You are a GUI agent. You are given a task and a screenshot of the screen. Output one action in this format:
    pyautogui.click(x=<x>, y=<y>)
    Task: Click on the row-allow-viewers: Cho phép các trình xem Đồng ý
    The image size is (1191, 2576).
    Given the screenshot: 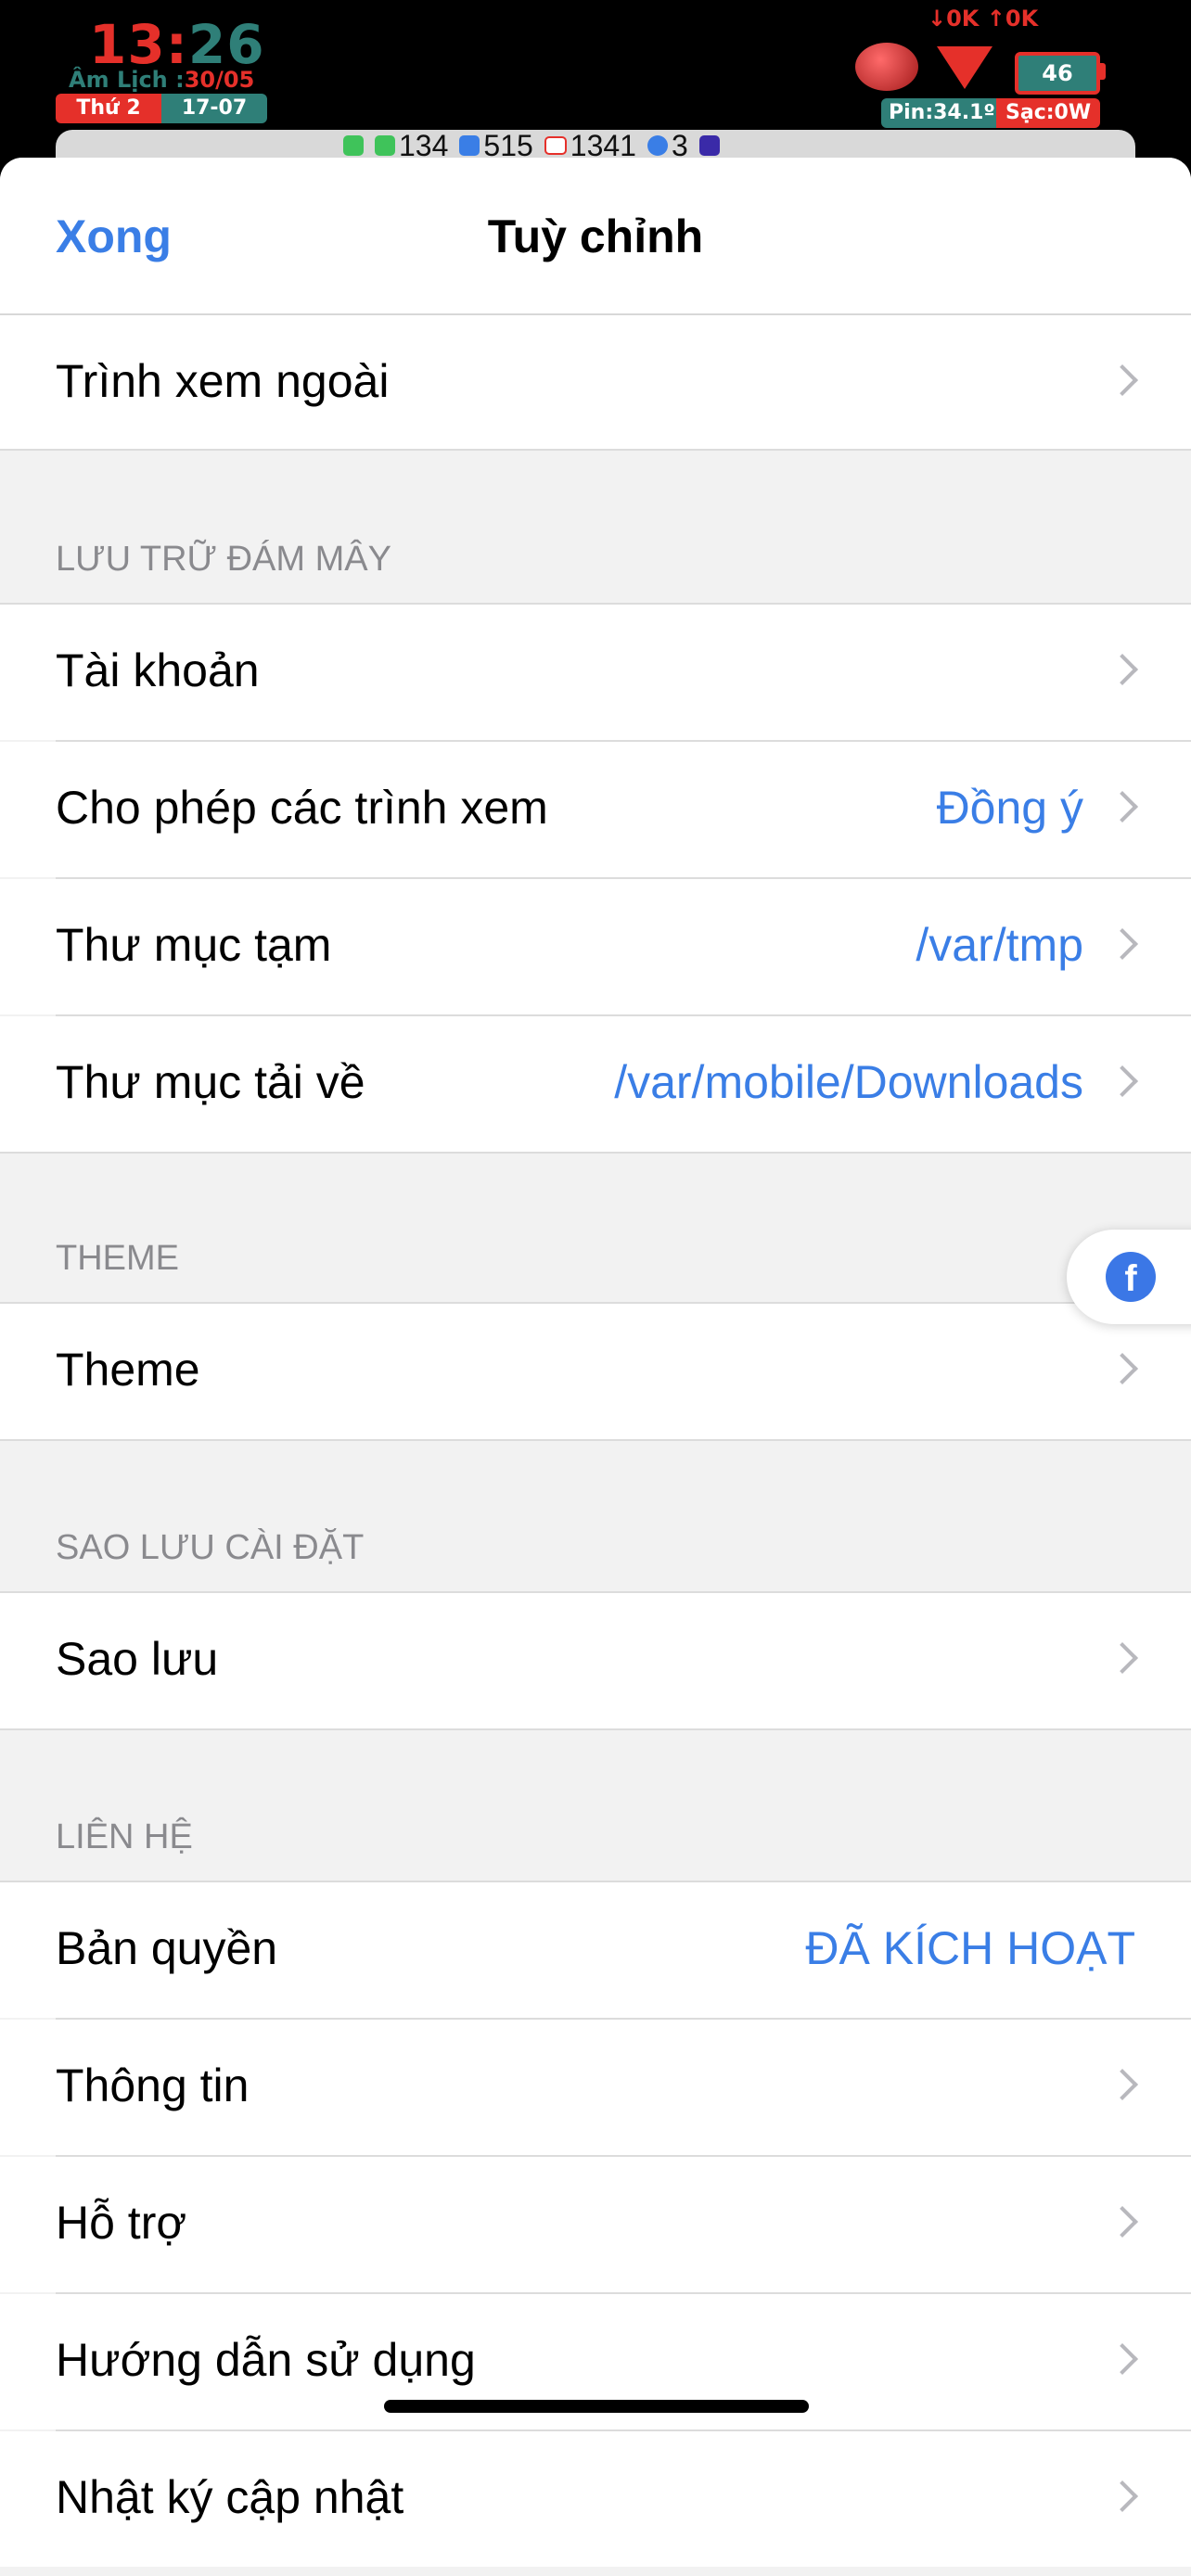 What is the action you would take?
    pyautogui.click(x=595, y=809)
    